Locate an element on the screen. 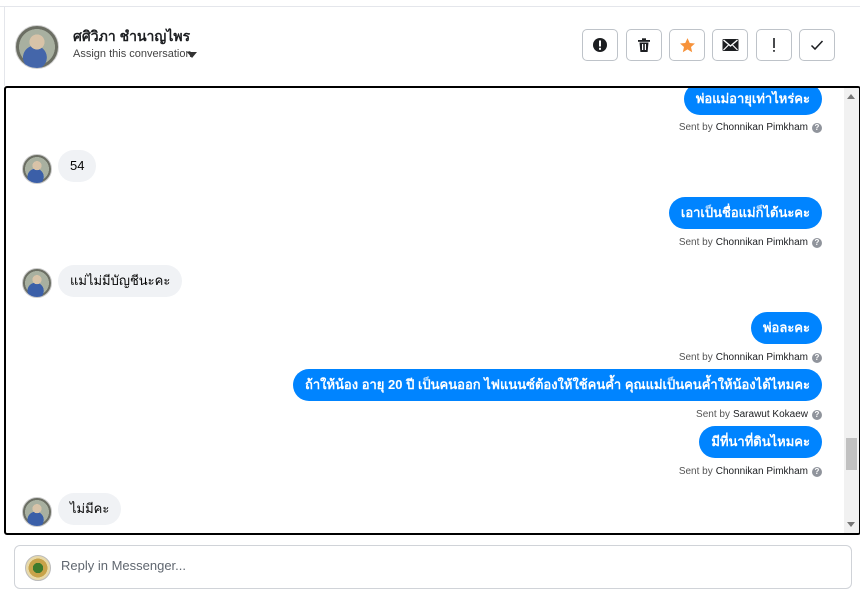 Image resolution: width=860 pixels, height=589 pixels. mark-unread-button is located at coordinates (730, 45).